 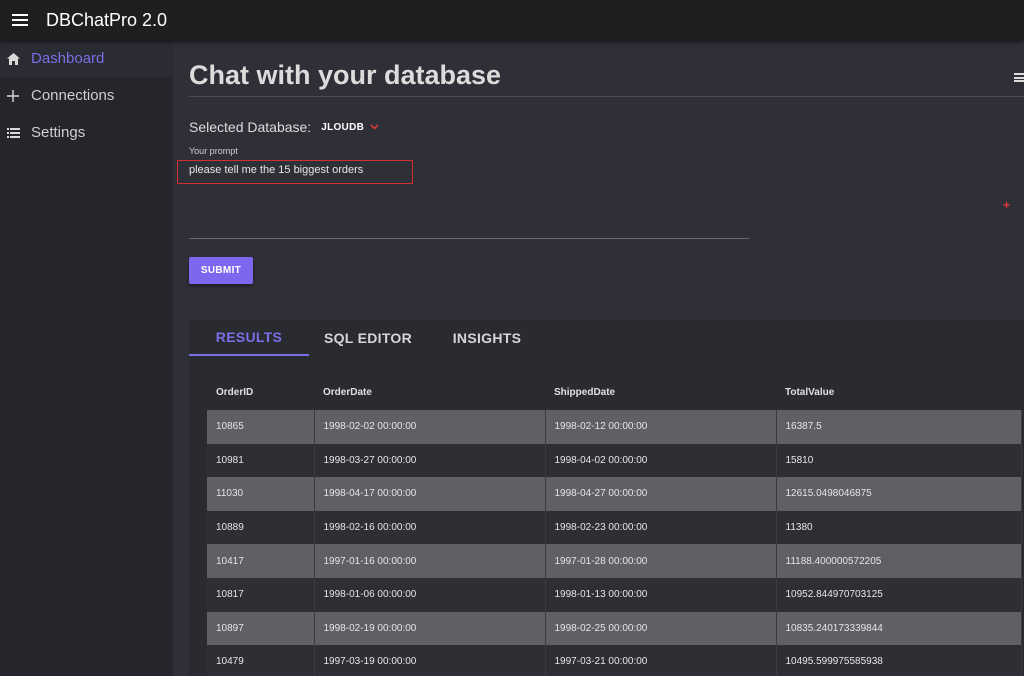 I want to click on tab-bar: RESULTS SQL EDITOR INSIGHTS, so click(x=368, y=338).